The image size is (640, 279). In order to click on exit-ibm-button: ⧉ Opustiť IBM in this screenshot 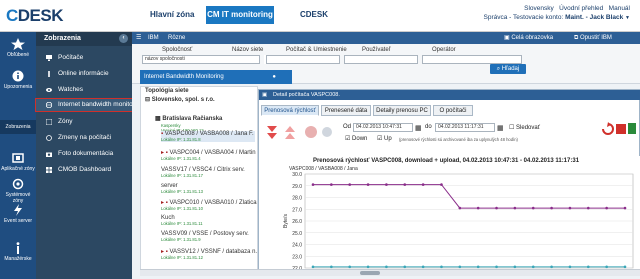, I will do `click(593, 38)`.